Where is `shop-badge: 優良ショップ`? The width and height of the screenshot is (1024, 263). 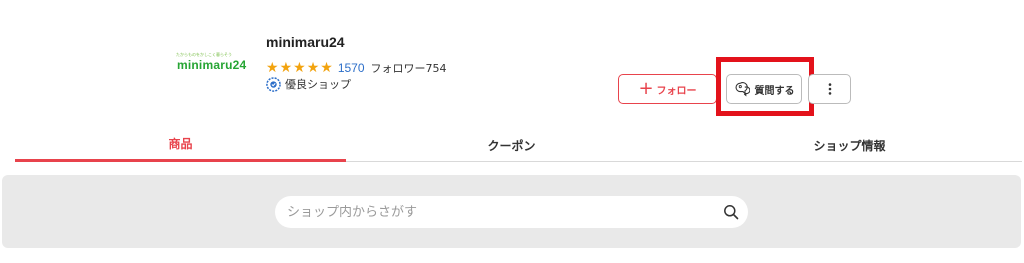 shop-badge: 優良ショップ is located at coordinates (308, 84).